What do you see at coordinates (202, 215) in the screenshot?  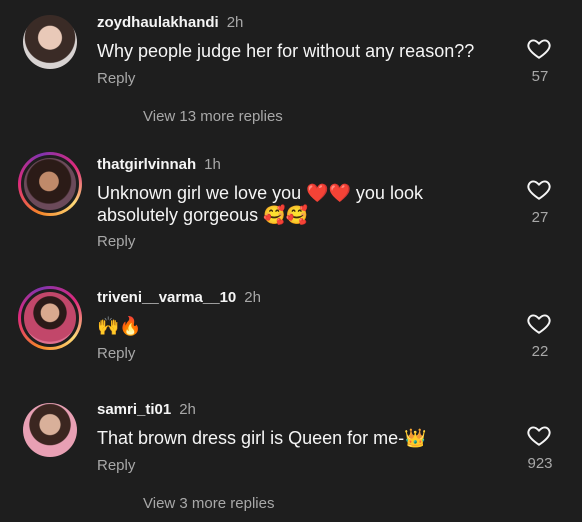 I see `comment-text-line: absolutely gorgeous 🥰🥰` at bounding box center [202, 215].